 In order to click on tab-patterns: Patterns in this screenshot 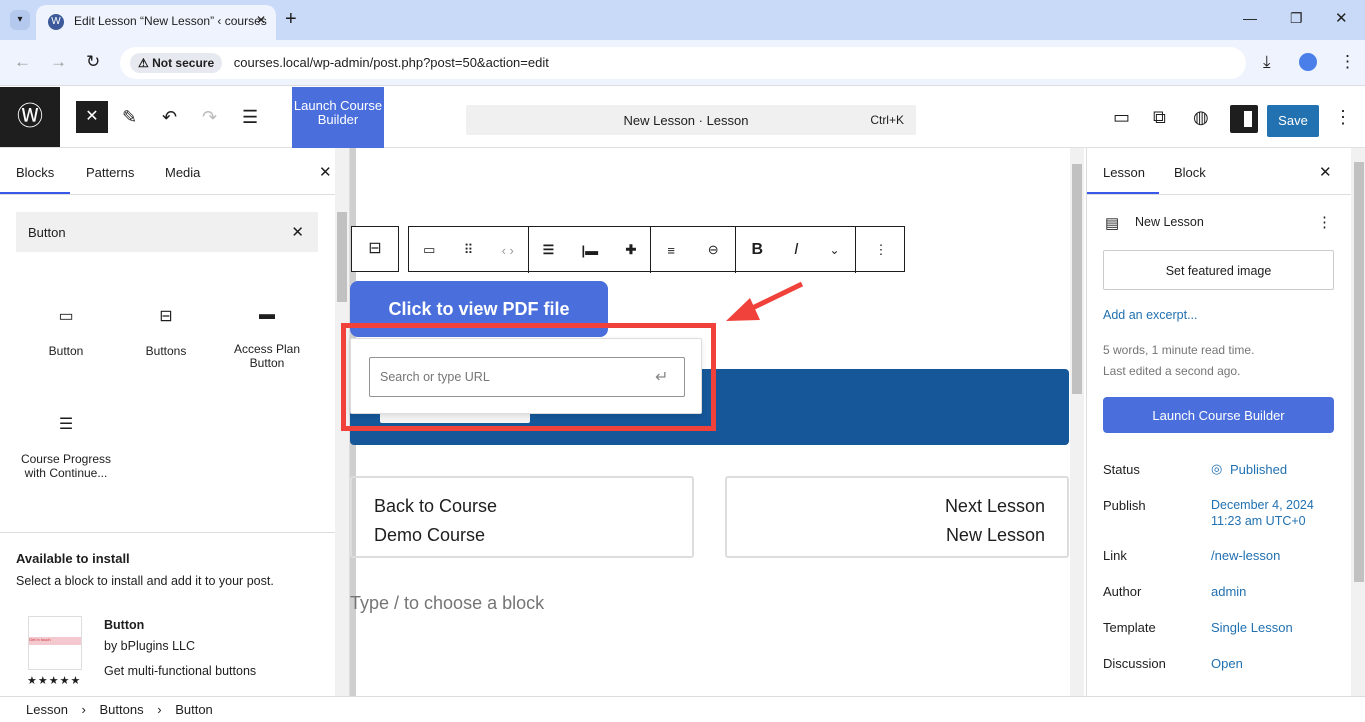, I will do `click(110, 172)`.